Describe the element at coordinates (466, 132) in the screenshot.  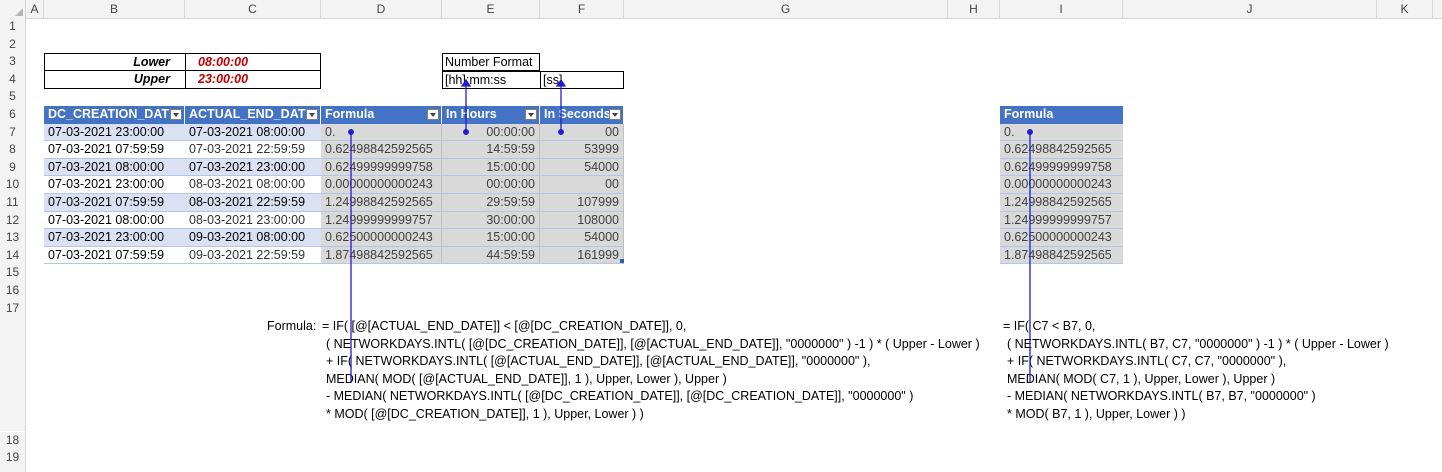
I see `arrow-dot-hours` at that location.